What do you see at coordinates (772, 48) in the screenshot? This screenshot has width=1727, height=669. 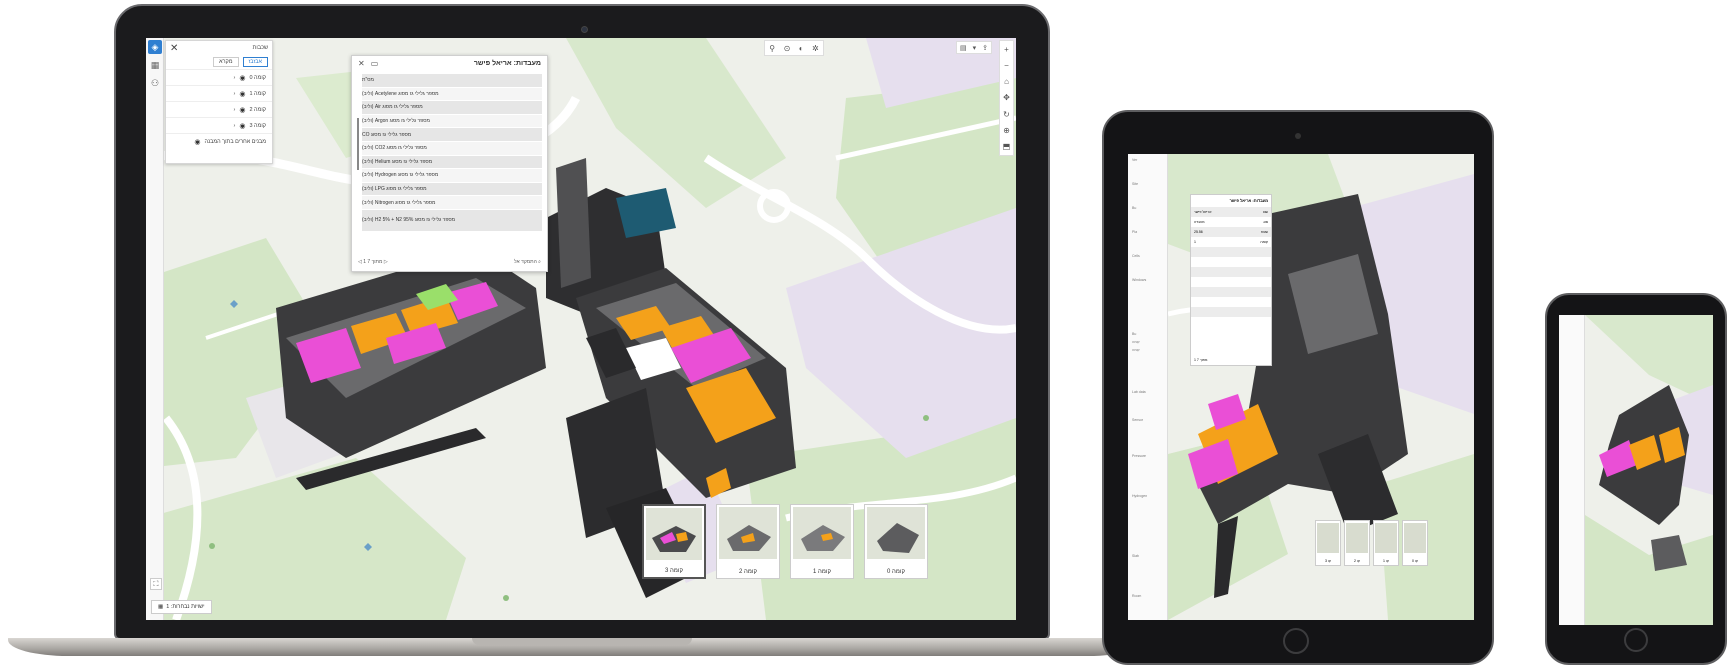 I see `walk-icon: ⚲` at bounding box center [772, 48].